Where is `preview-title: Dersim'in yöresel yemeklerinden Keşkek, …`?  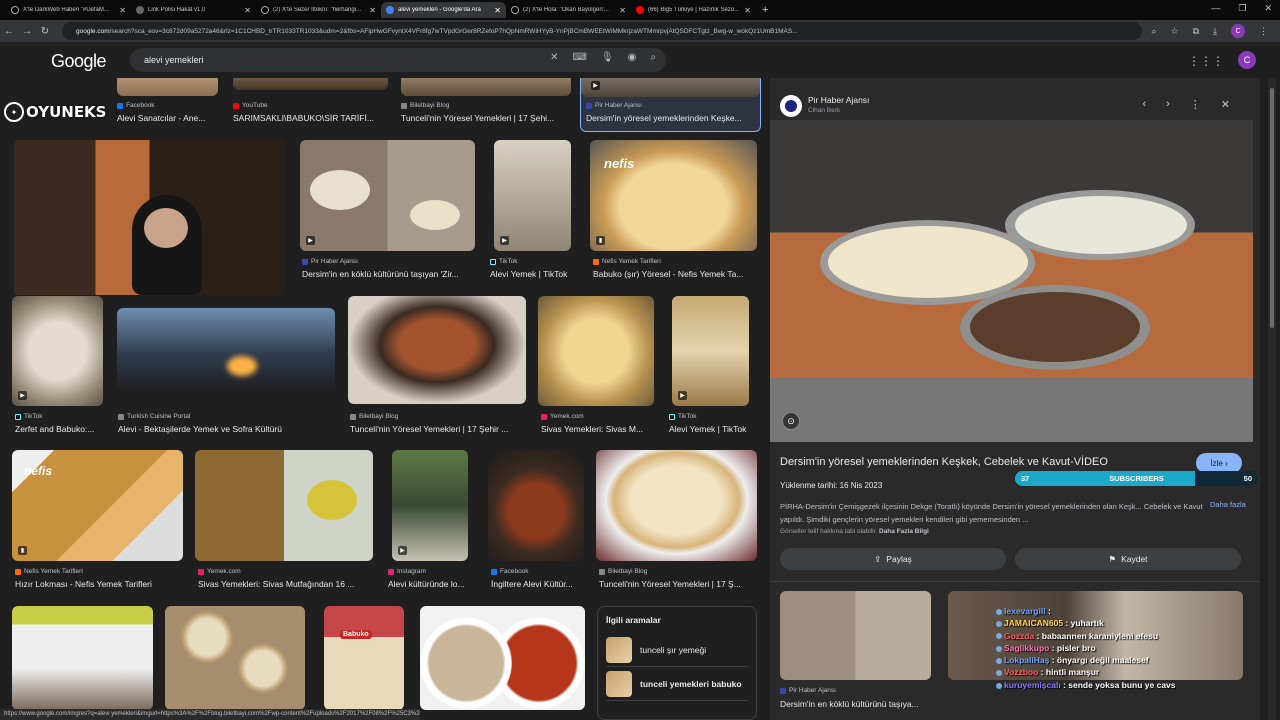
preview-title: Dersim'in yöresel yemeklerinden Keşkek, … is located at coordinates (944, 462).